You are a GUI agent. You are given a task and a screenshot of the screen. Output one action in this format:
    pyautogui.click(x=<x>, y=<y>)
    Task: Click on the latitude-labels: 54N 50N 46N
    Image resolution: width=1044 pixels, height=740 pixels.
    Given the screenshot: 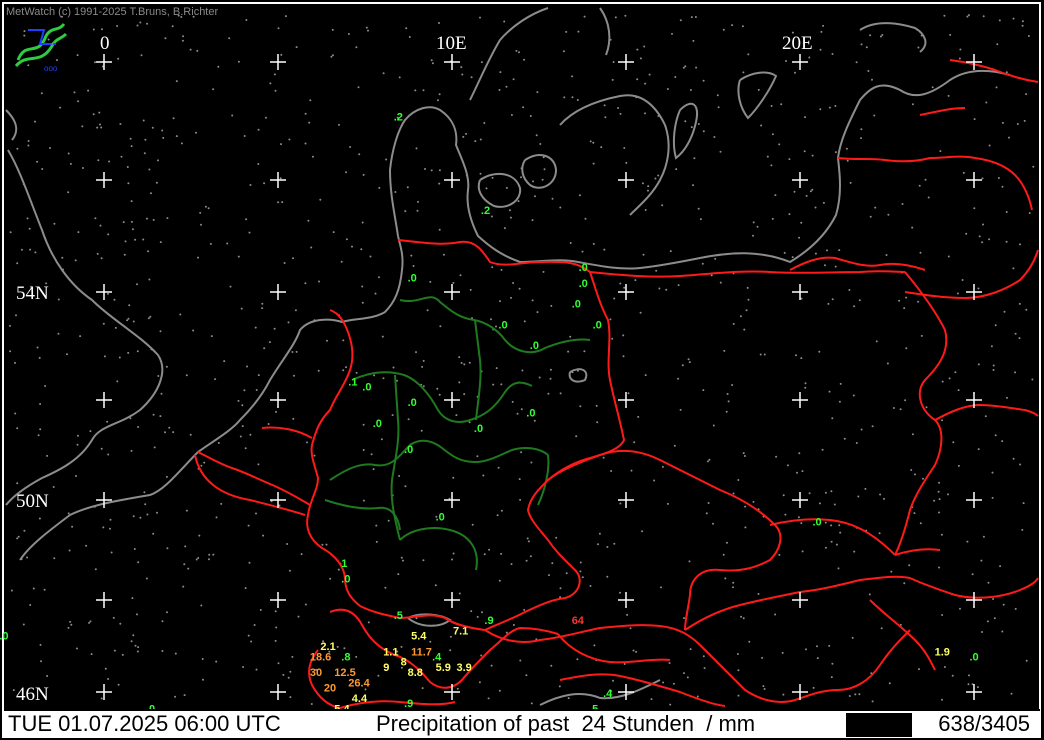 What is the action you would take?
    pyautogui.click(x=32, y=494)
    